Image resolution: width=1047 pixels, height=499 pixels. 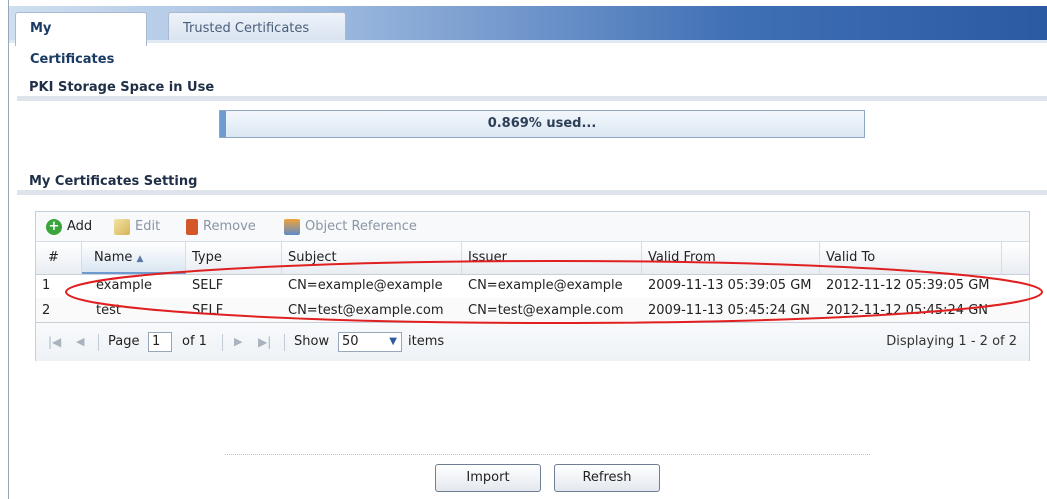 What do you see at coordinates (911, 258) in the screenshot?
I see `column-header-valid-to: Valid To` at bounding box center [911, 258].